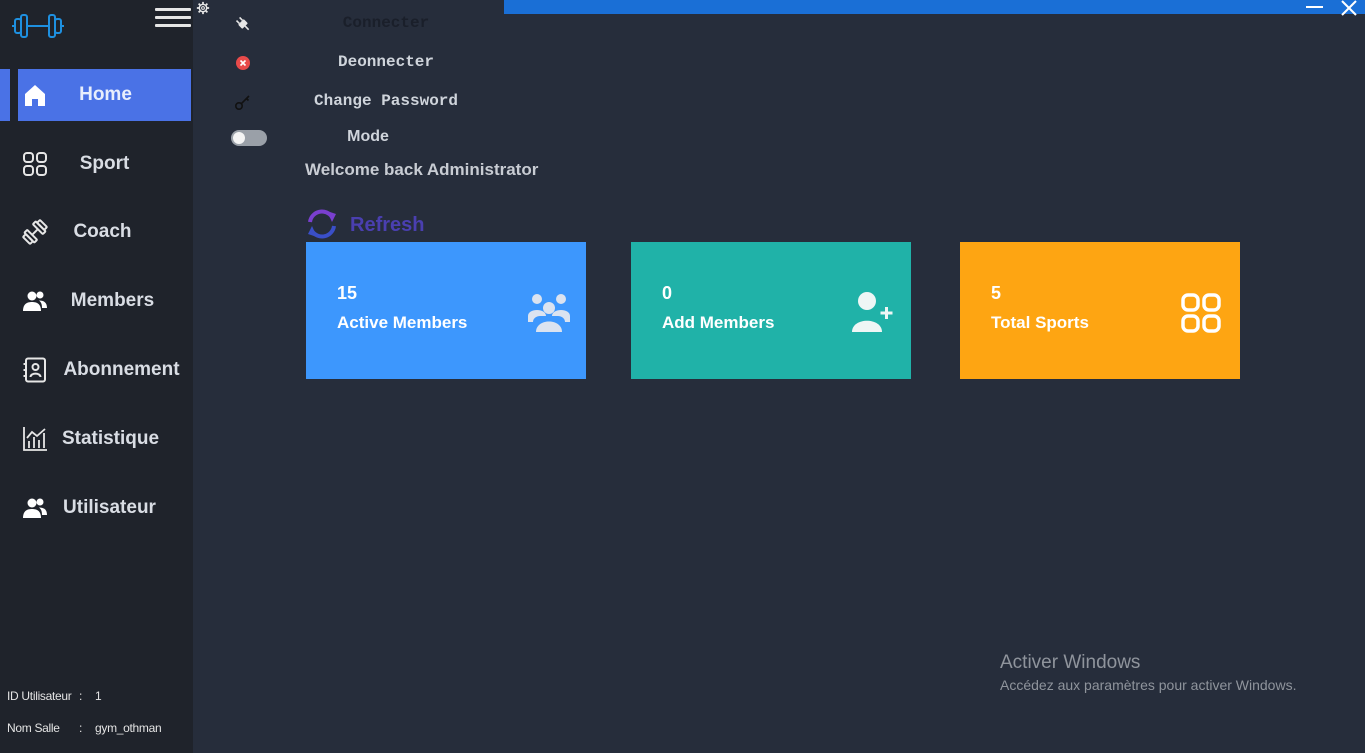 This screenshot has height=753, width=1365. What do you see at coordinates (39, 696) in the screenshot?
I see `user-id-label: ID Utilisateur` at bounding box center [39, 696].